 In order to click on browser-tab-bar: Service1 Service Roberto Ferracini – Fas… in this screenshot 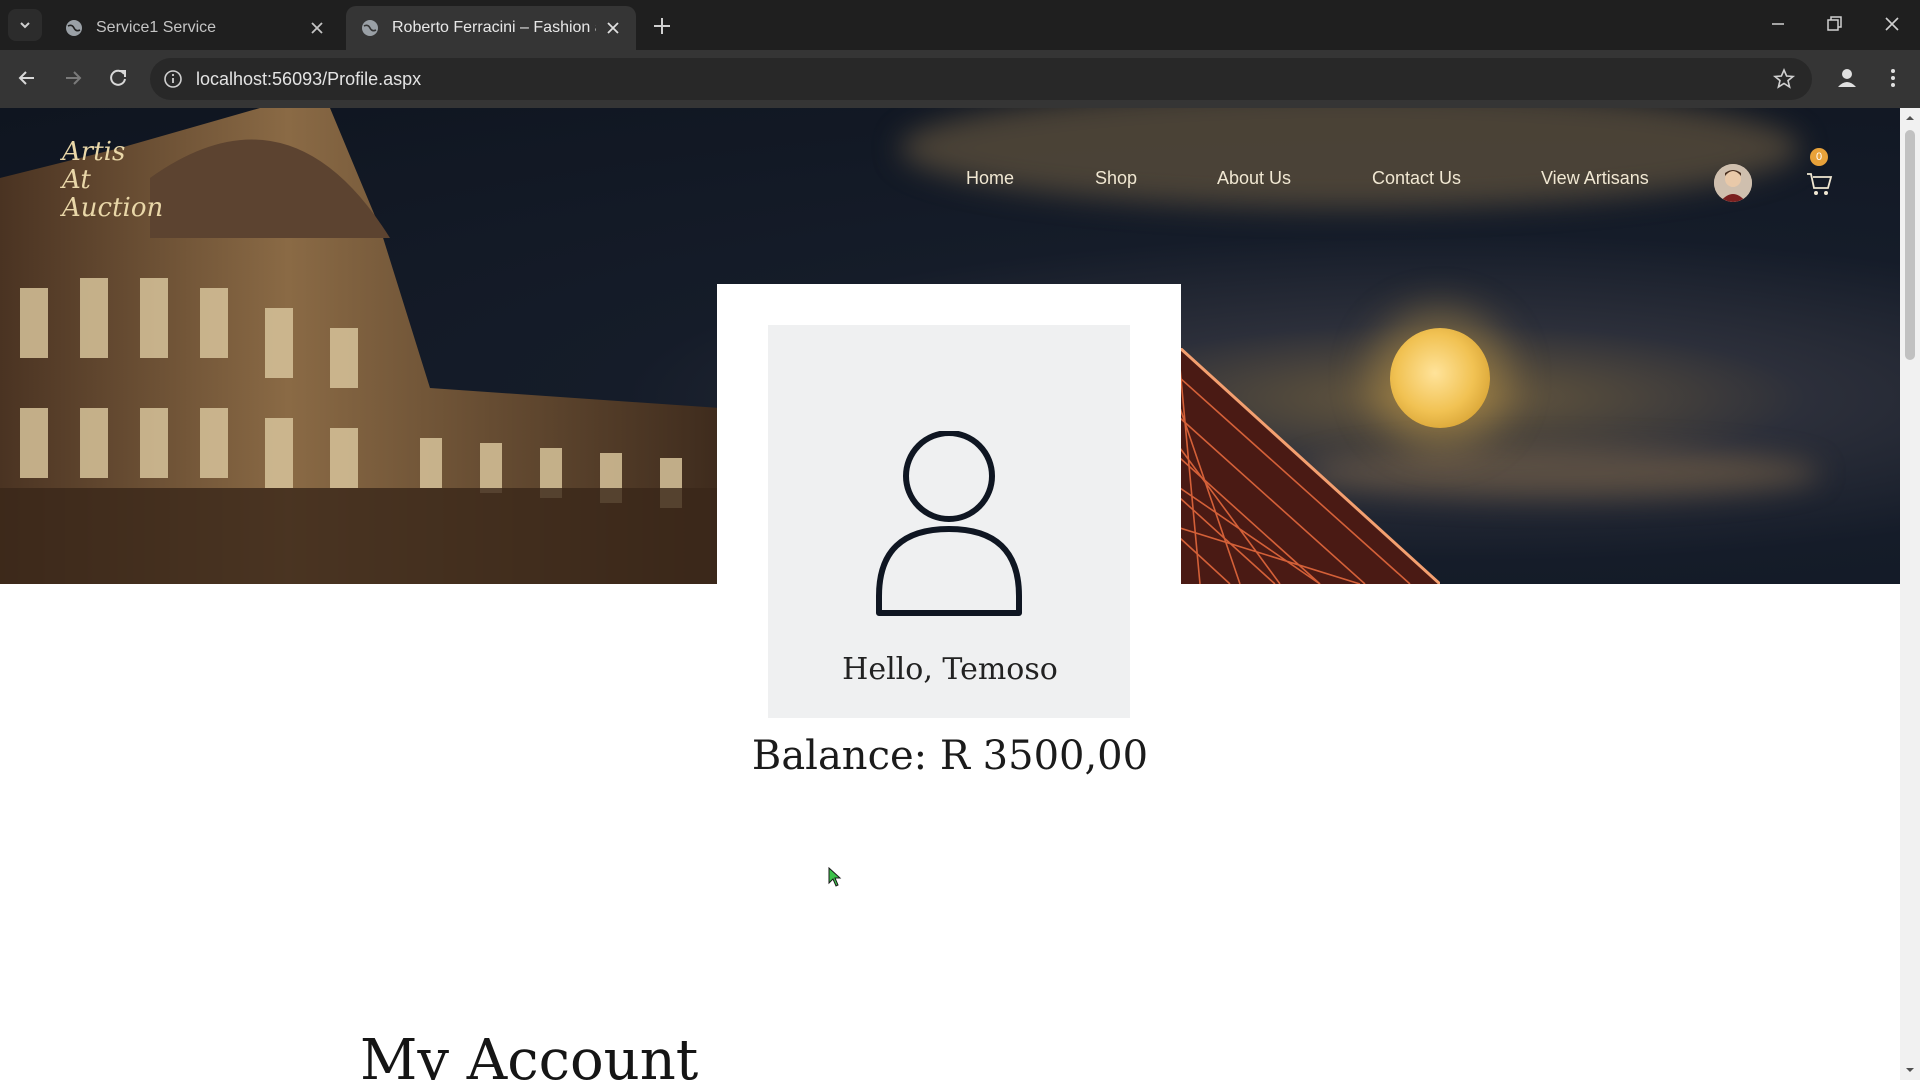, I will do `click(960, 25)`.